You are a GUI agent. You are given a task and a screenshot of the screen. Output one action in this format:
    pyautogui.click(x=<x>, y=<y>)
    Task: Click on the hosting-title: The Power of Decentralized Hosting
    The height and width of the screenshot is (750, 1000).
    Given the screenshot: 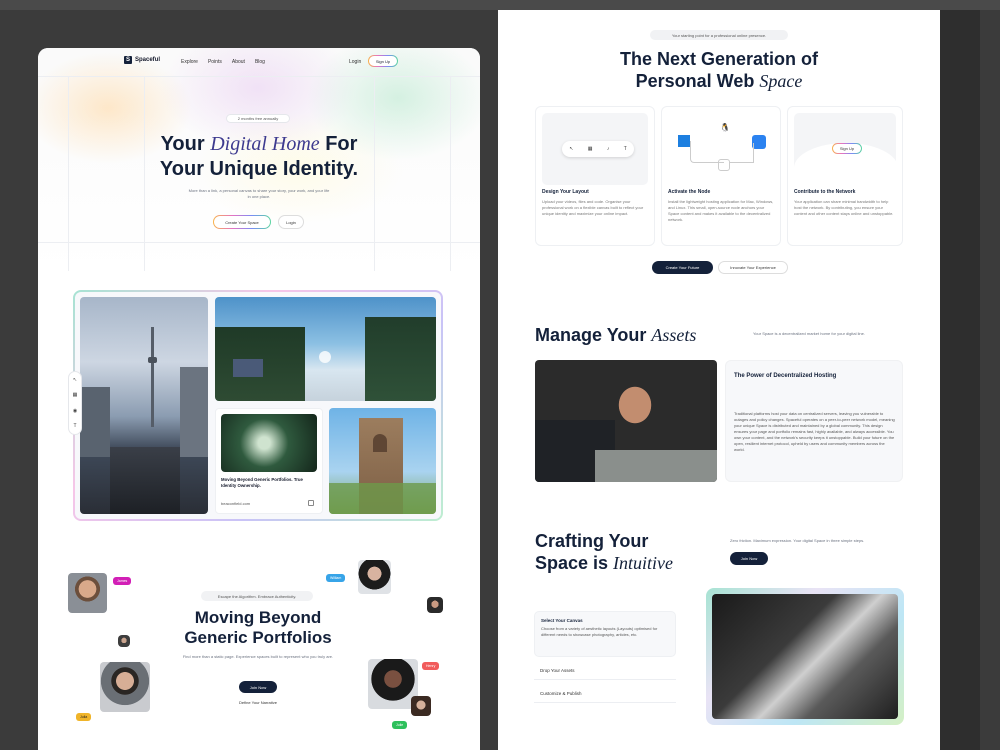 What is the action you would take?
    pyautogui.click(x=785, y=376)
    